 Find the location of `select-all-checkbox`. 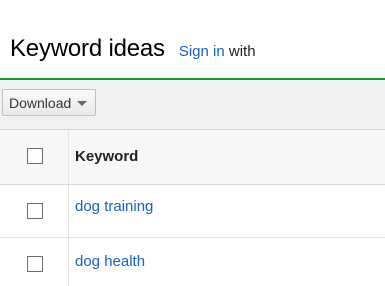

select-all-checkbox is located at coordinates (35, 156).